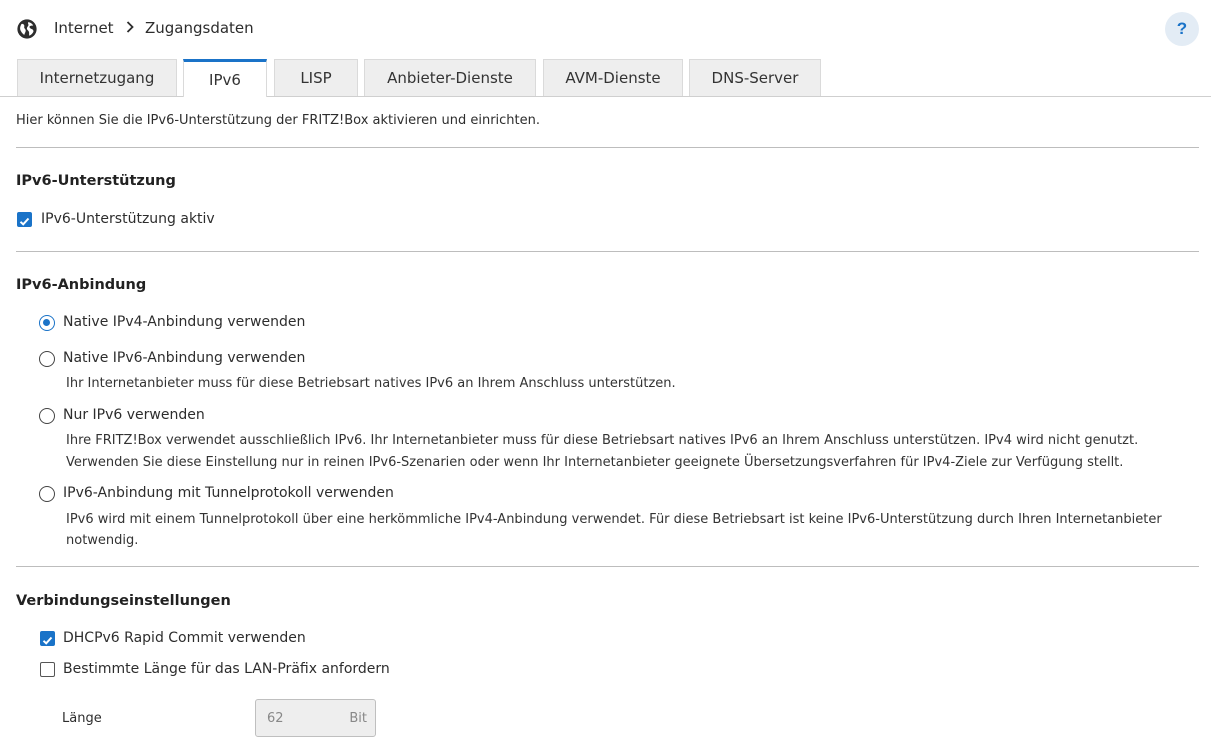 This screenshot has width=1211, height=744. I want to click on tab-internetzugang: Internetzugang, so click(97, 77).